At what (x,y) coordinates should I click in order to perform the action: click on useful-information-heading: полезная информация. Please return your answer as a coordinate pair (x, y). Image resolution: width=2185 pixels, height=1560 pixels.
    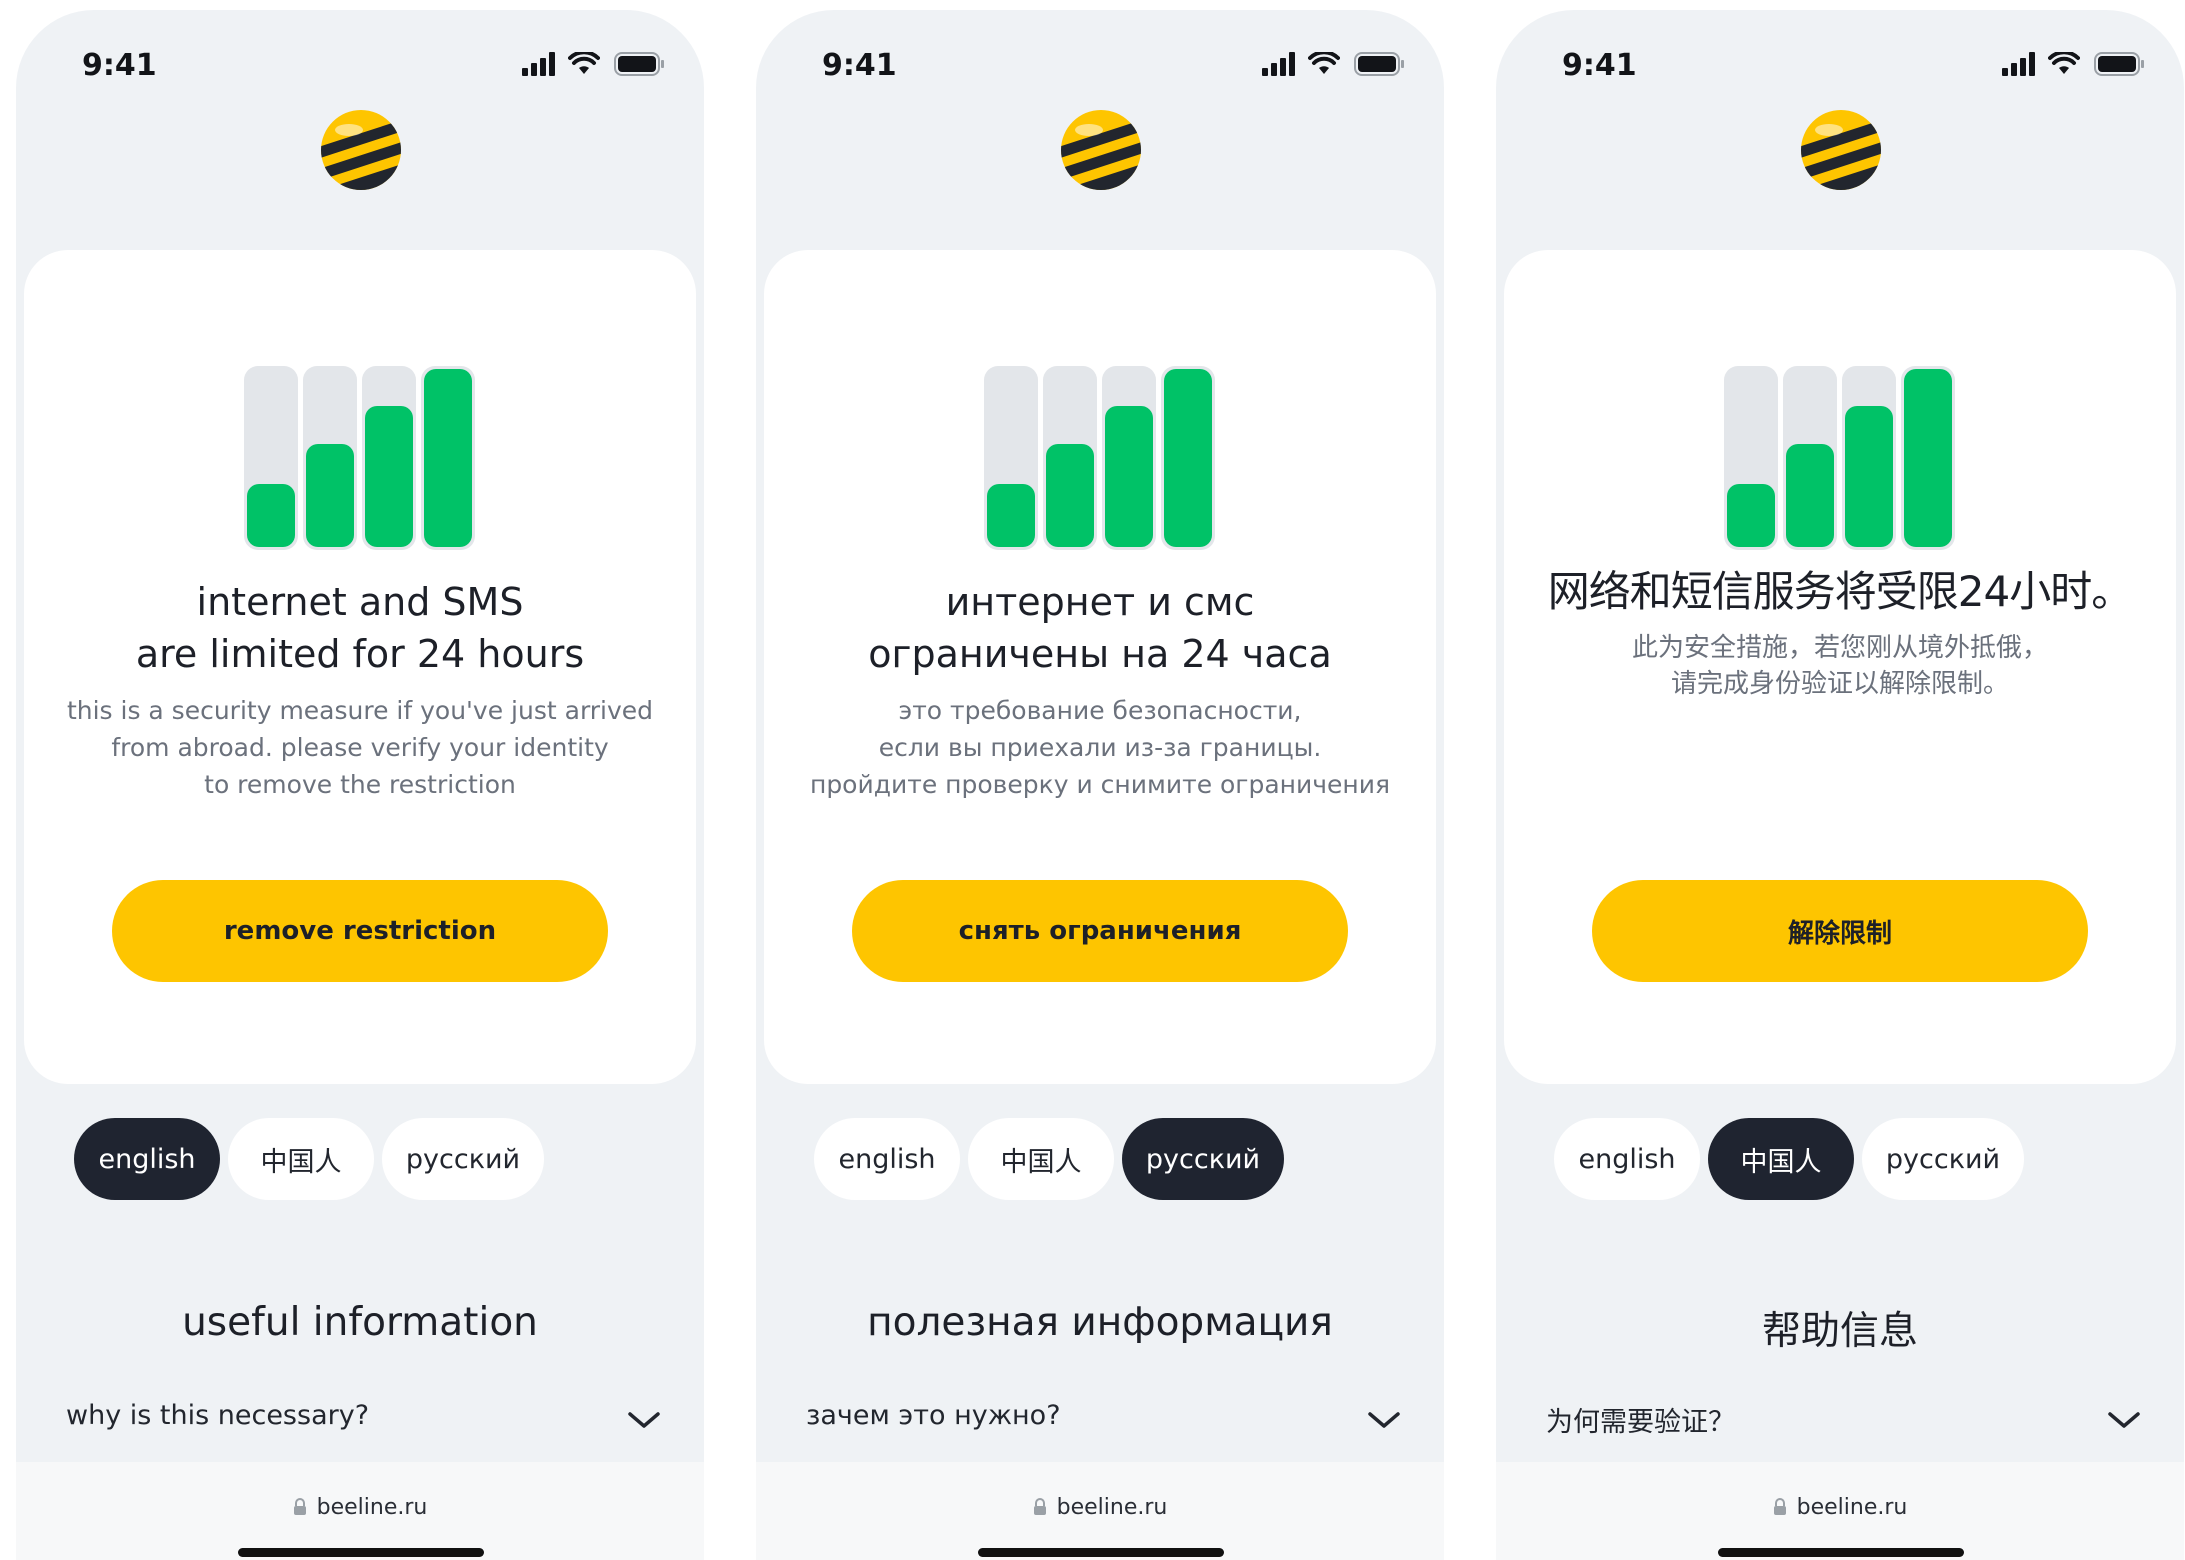
    Looking at the image, I should click on (1100, 1322).